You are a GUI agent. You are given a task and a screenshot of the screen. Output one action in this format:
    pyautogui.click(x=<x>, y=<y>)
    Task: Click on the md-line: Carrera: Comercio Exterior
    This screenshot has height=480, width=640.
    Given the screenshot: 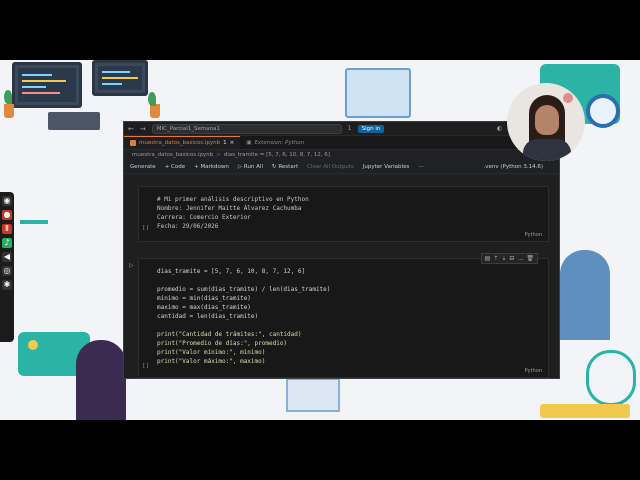 What is the action you would take?
    pyautogui.click(x=204, y=217)
    